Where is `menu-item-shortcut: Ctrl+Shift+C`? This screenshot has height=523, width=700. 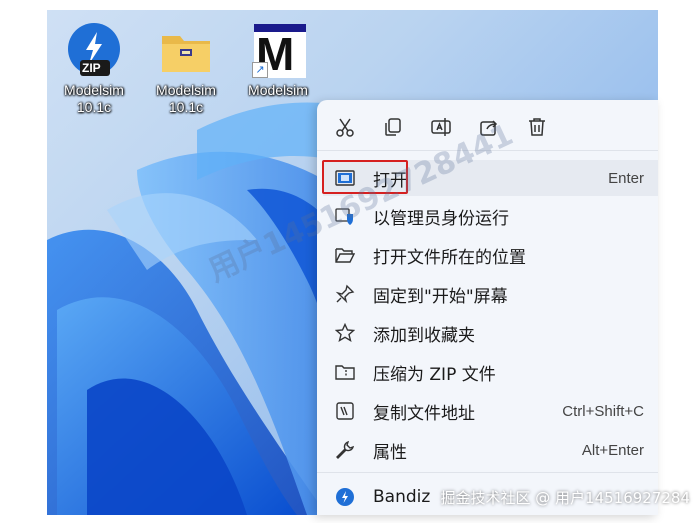 menu-item-shortcut: Ctrl+Shift+C is located at coordinates (603, 411).